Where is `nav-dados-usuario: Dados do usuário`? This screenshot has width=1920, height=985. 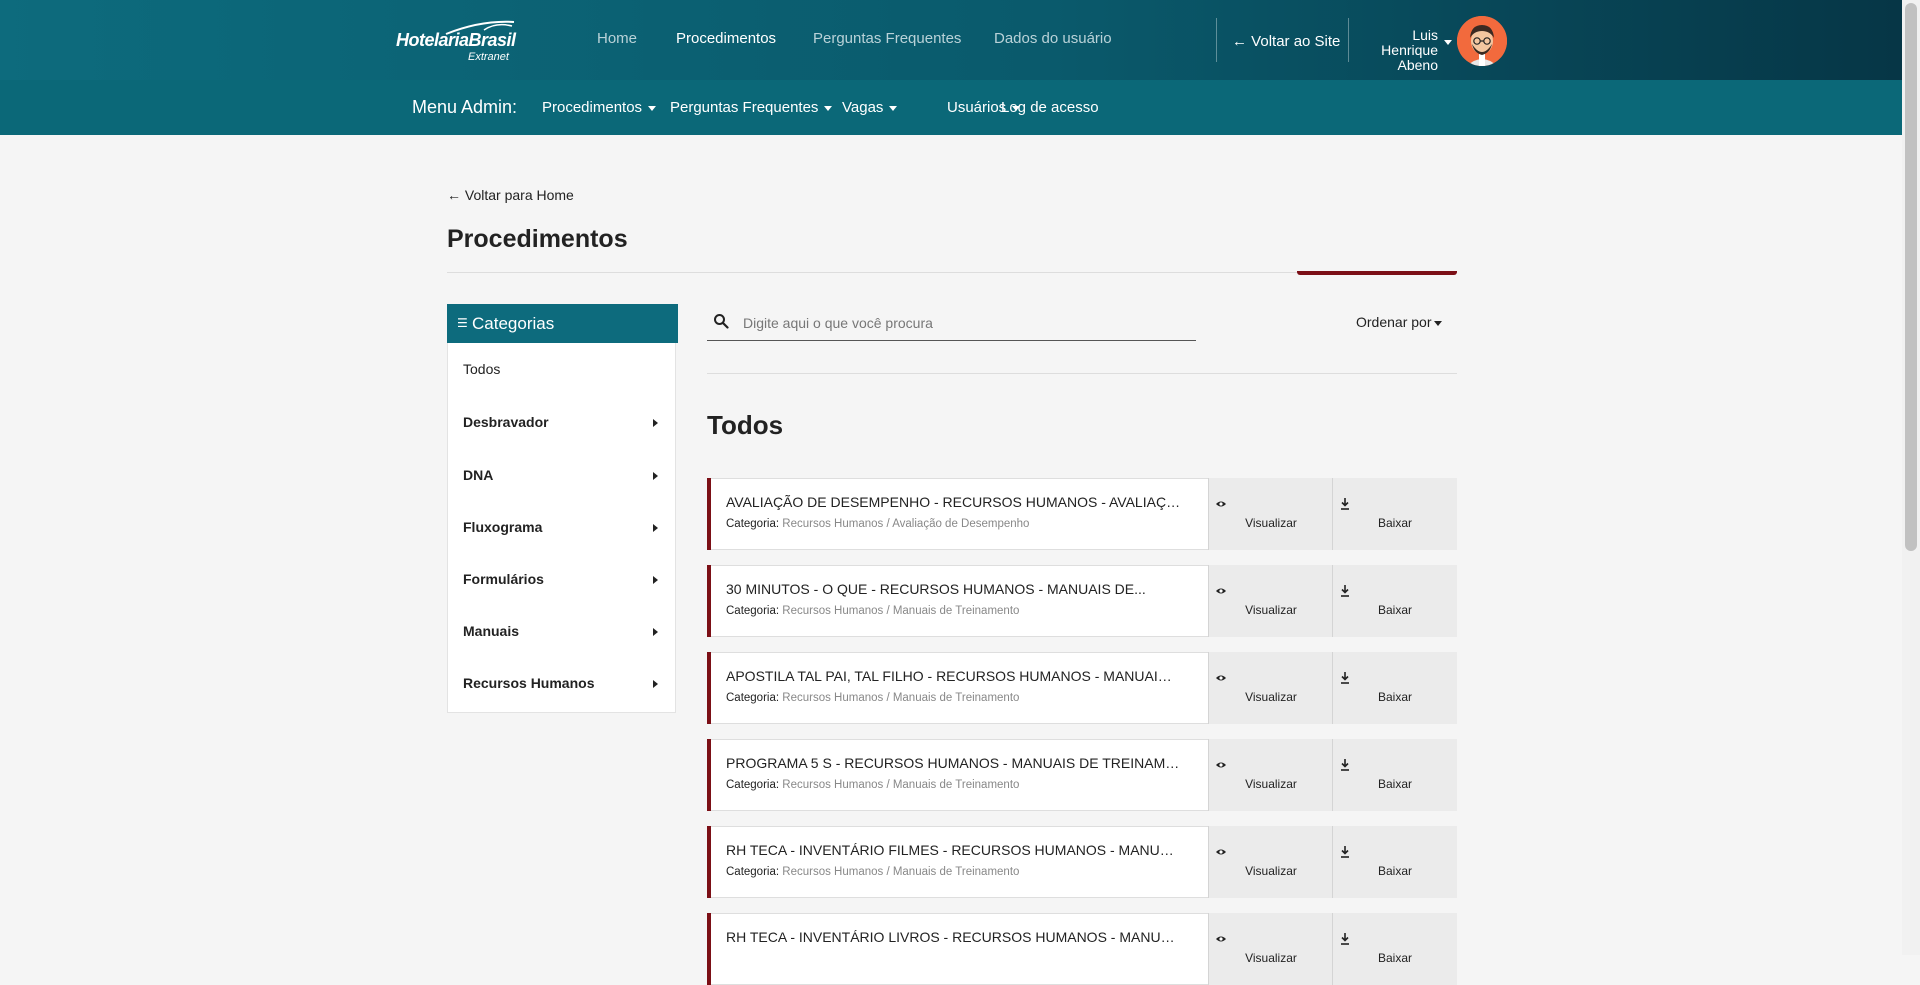 nav-dados-usuario: Dados do usuário is located at coordinates (1053, 38).